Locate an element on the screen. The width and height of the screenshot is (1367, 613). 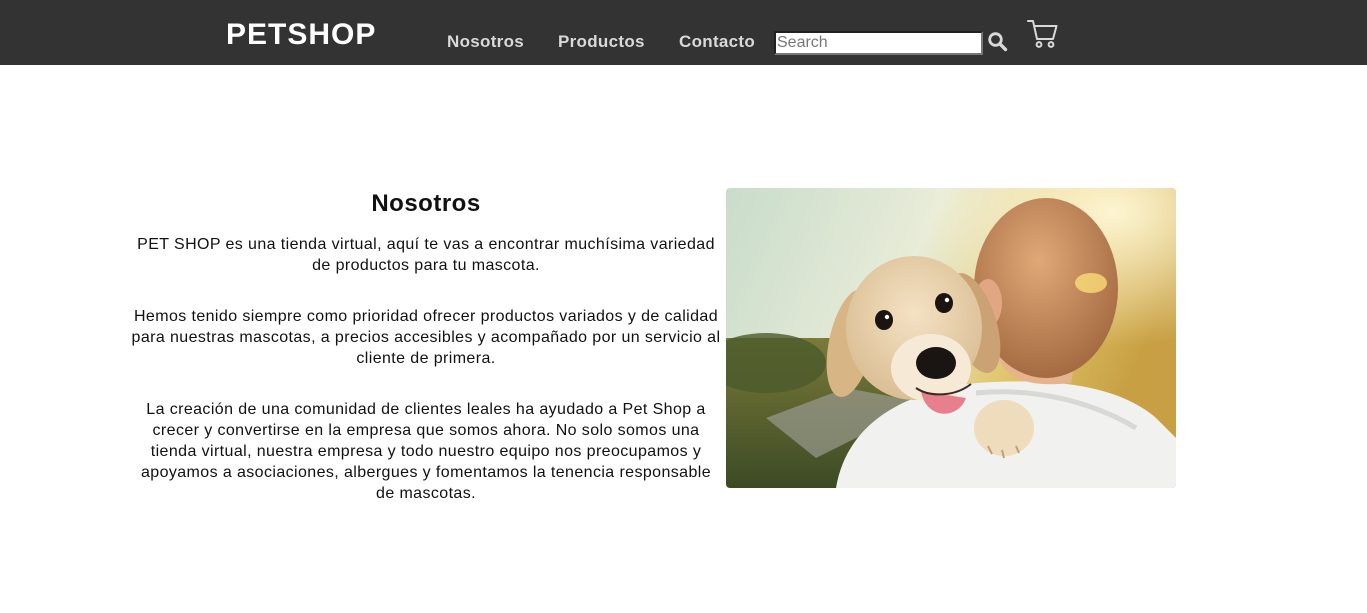
search-icon is located at coordinates (998, 42).